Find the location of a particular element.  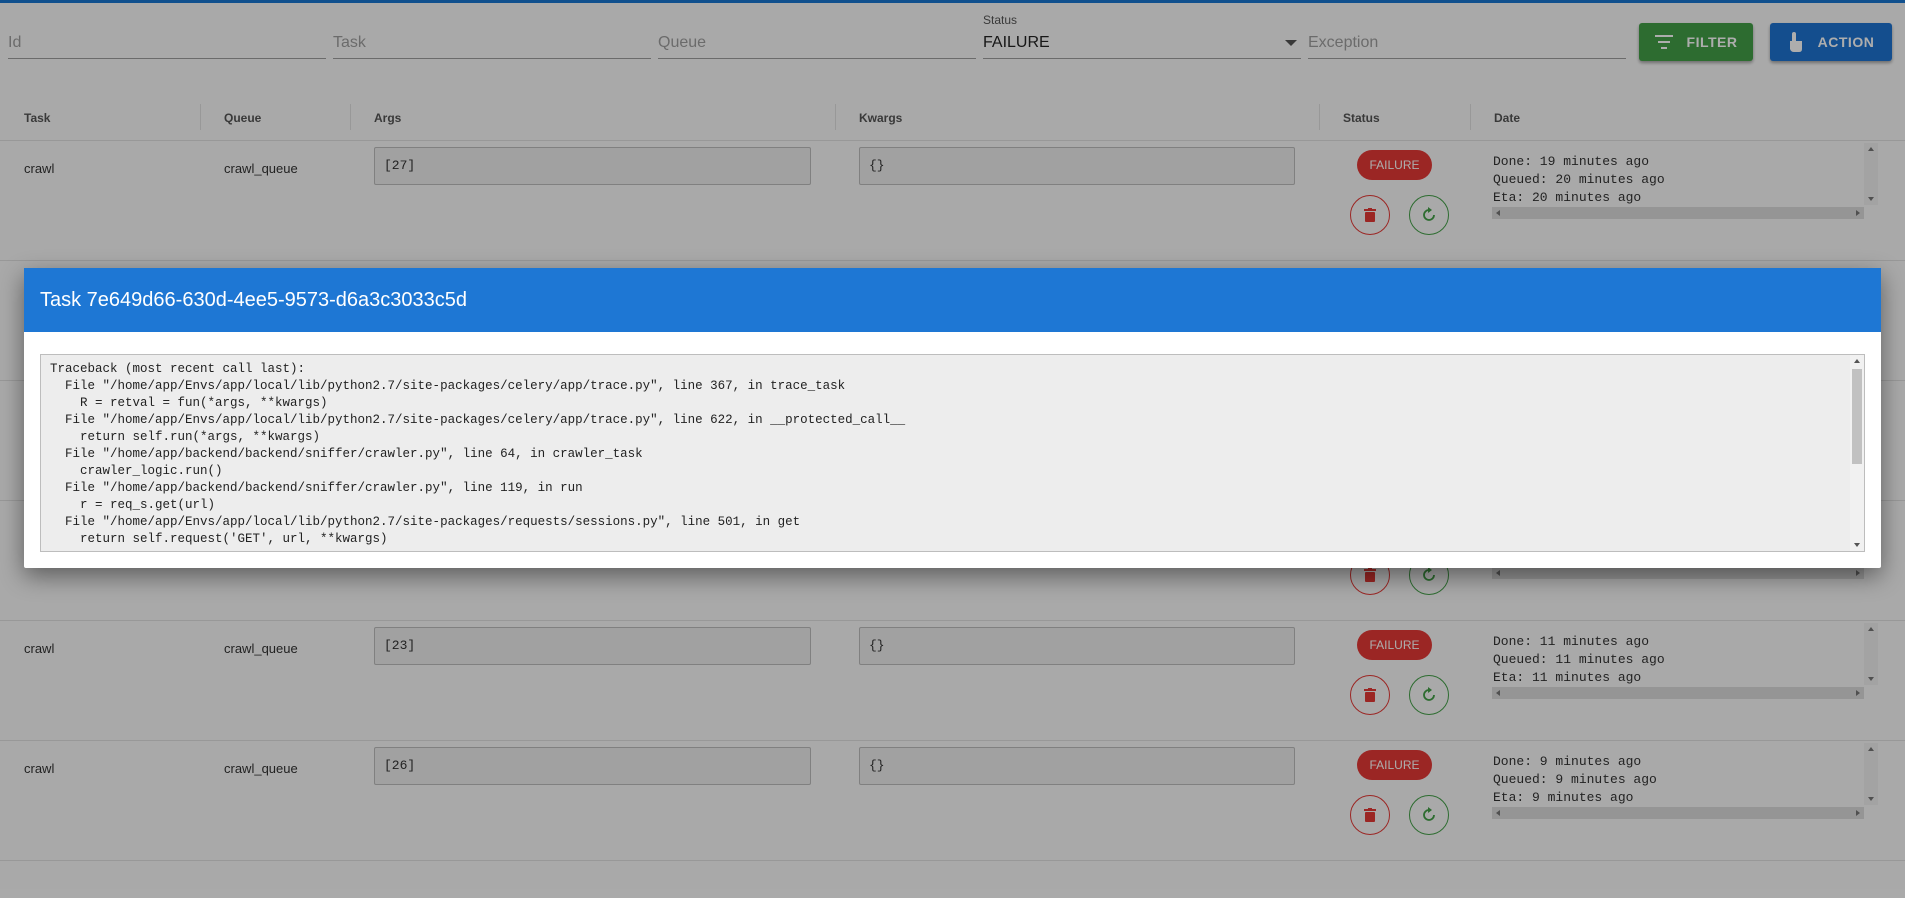

scroll-up-icon is located at coordinates (1857, 361).